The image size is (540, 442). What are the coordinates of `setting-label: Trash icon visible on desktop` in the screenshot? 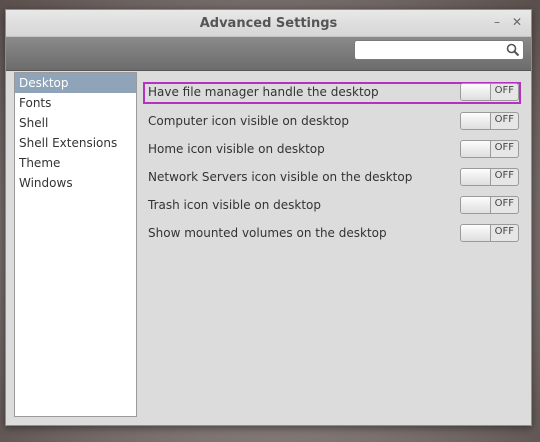 It's located at (235, 205).